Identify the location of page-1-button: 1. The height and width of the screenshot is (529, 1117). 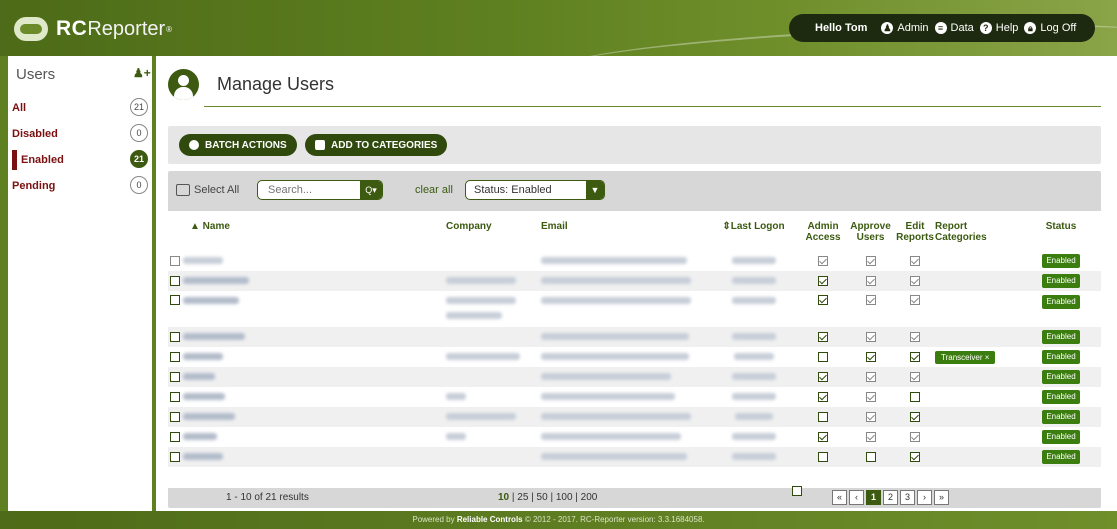
(873, 497).